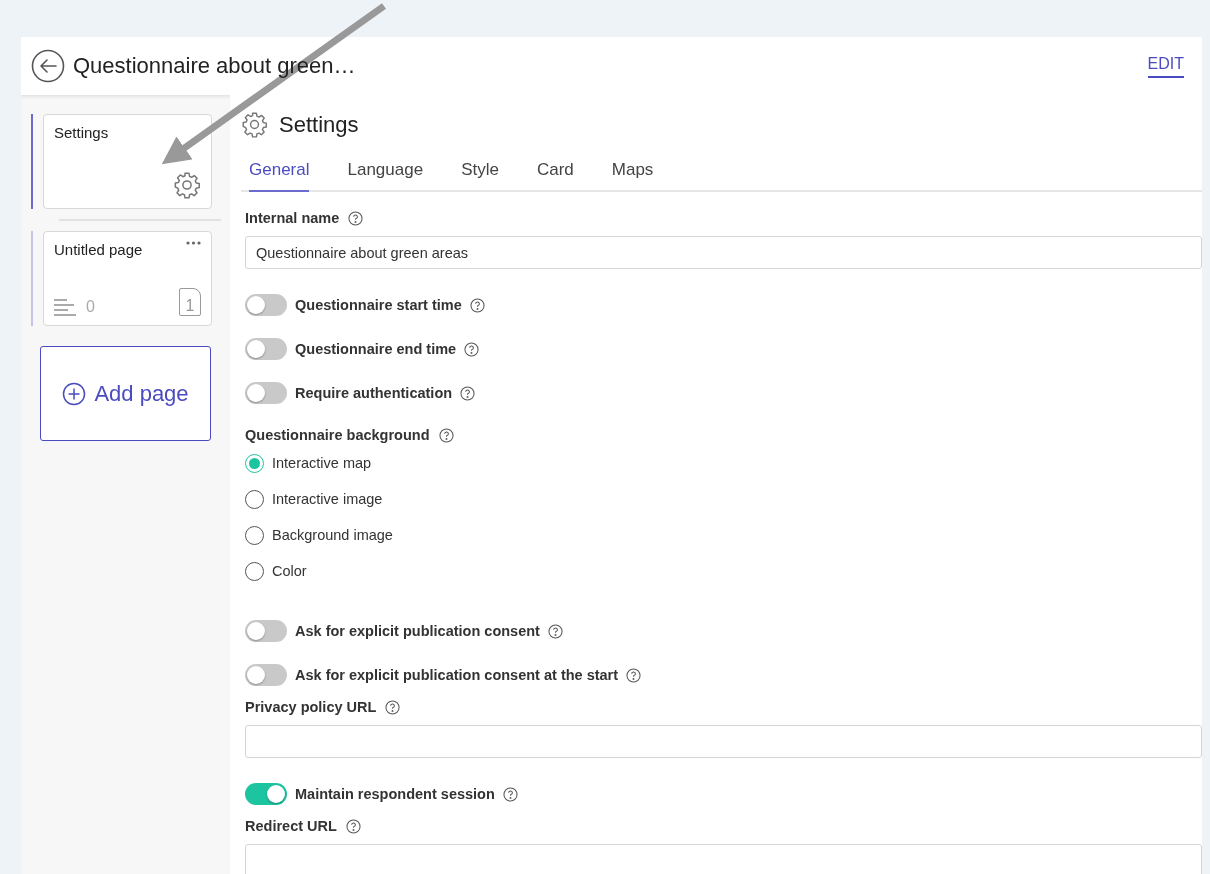 The image size is (1210, 874). What do you see at coordinates (1165, 66) in the screenshot?
I see `edit-link: EDIT` at bounding box center [1165, 66].